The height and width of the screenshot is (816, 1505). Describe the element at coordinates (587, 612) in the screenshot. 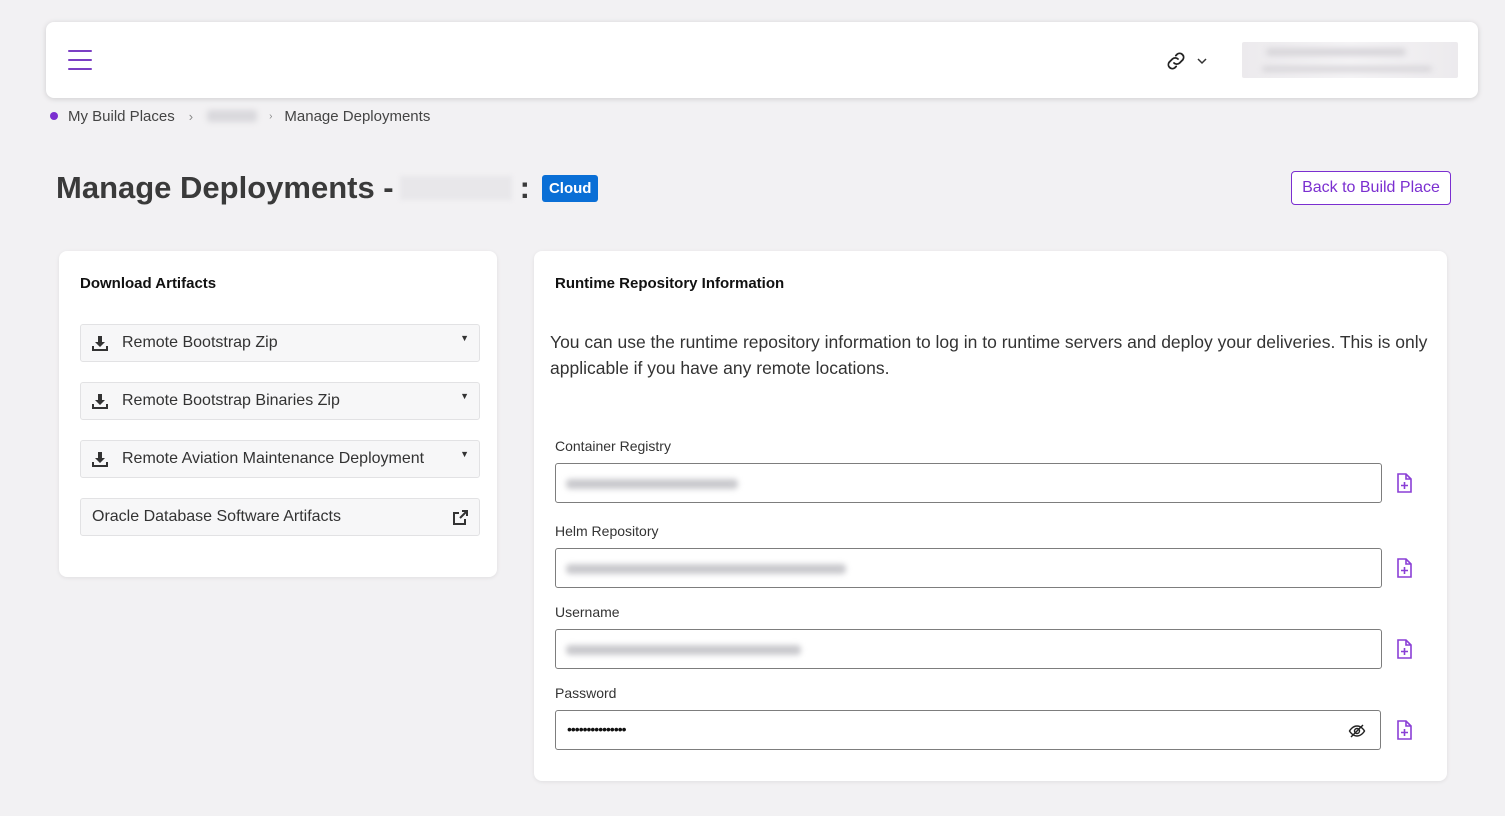

I see `username-label: Username` at that location.